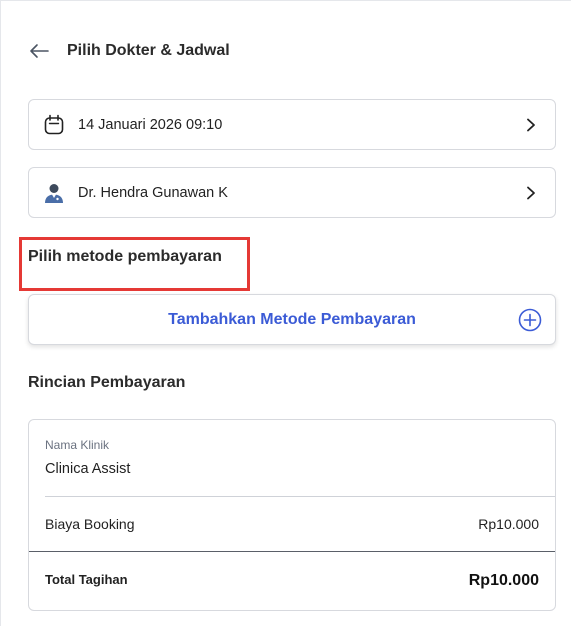 This screenshot has width=571, height=626. I want to click on total-value: Rp10.000, so click(503, 580).